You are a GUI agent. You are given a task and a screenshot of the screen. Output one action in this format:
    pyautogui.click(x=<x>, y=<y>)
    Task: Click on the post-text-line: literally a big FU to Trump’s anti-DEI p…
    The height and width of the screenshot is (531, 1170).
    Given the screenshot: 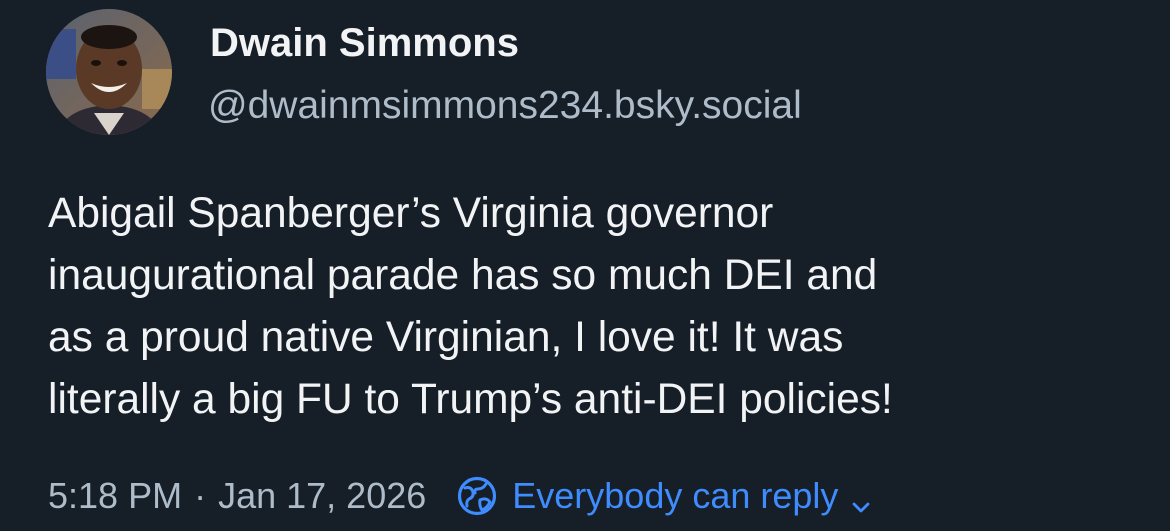 What is the action you would take?
    pyautogui.click(x=470, y=399)
    